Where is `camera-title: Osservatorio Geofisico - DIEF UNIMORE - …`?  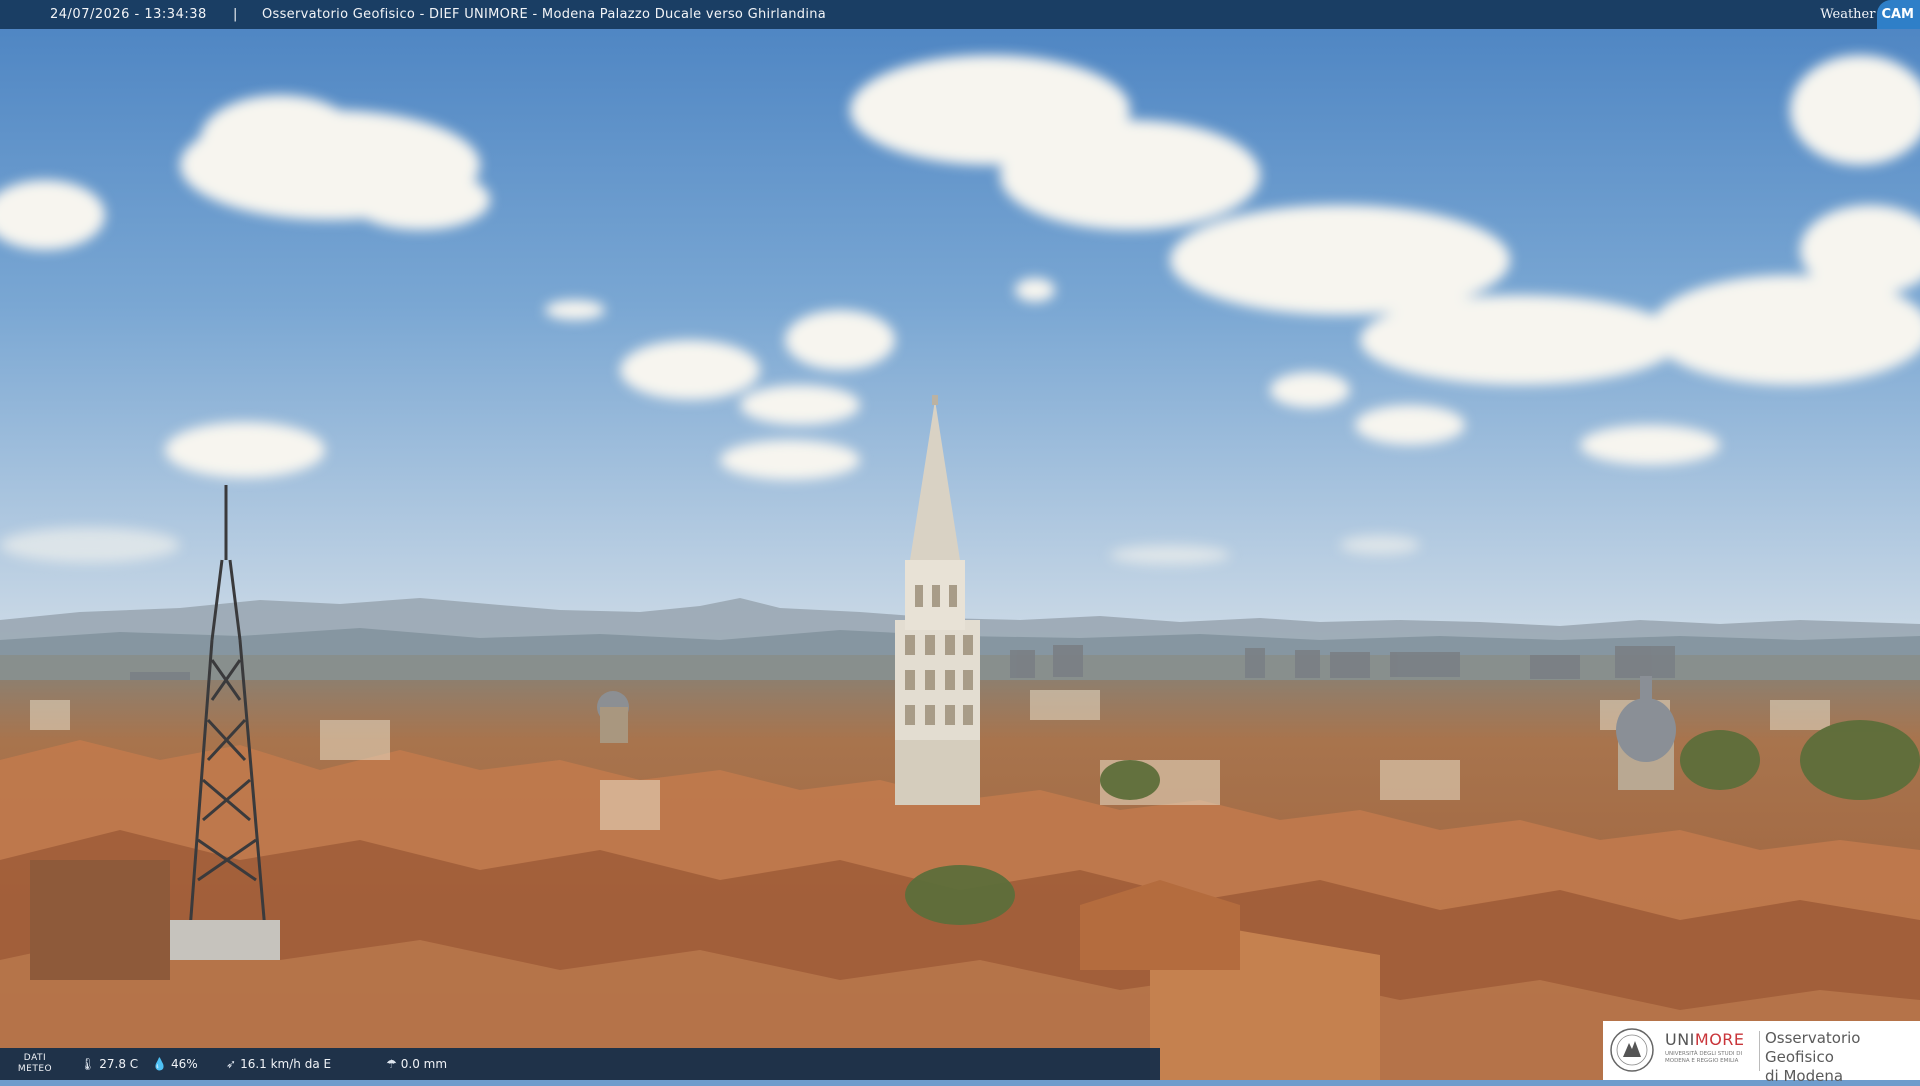 camera-title: Osservatorio Geofisico - DIEF UNIMORE - … is located at coordinates (544, 14).